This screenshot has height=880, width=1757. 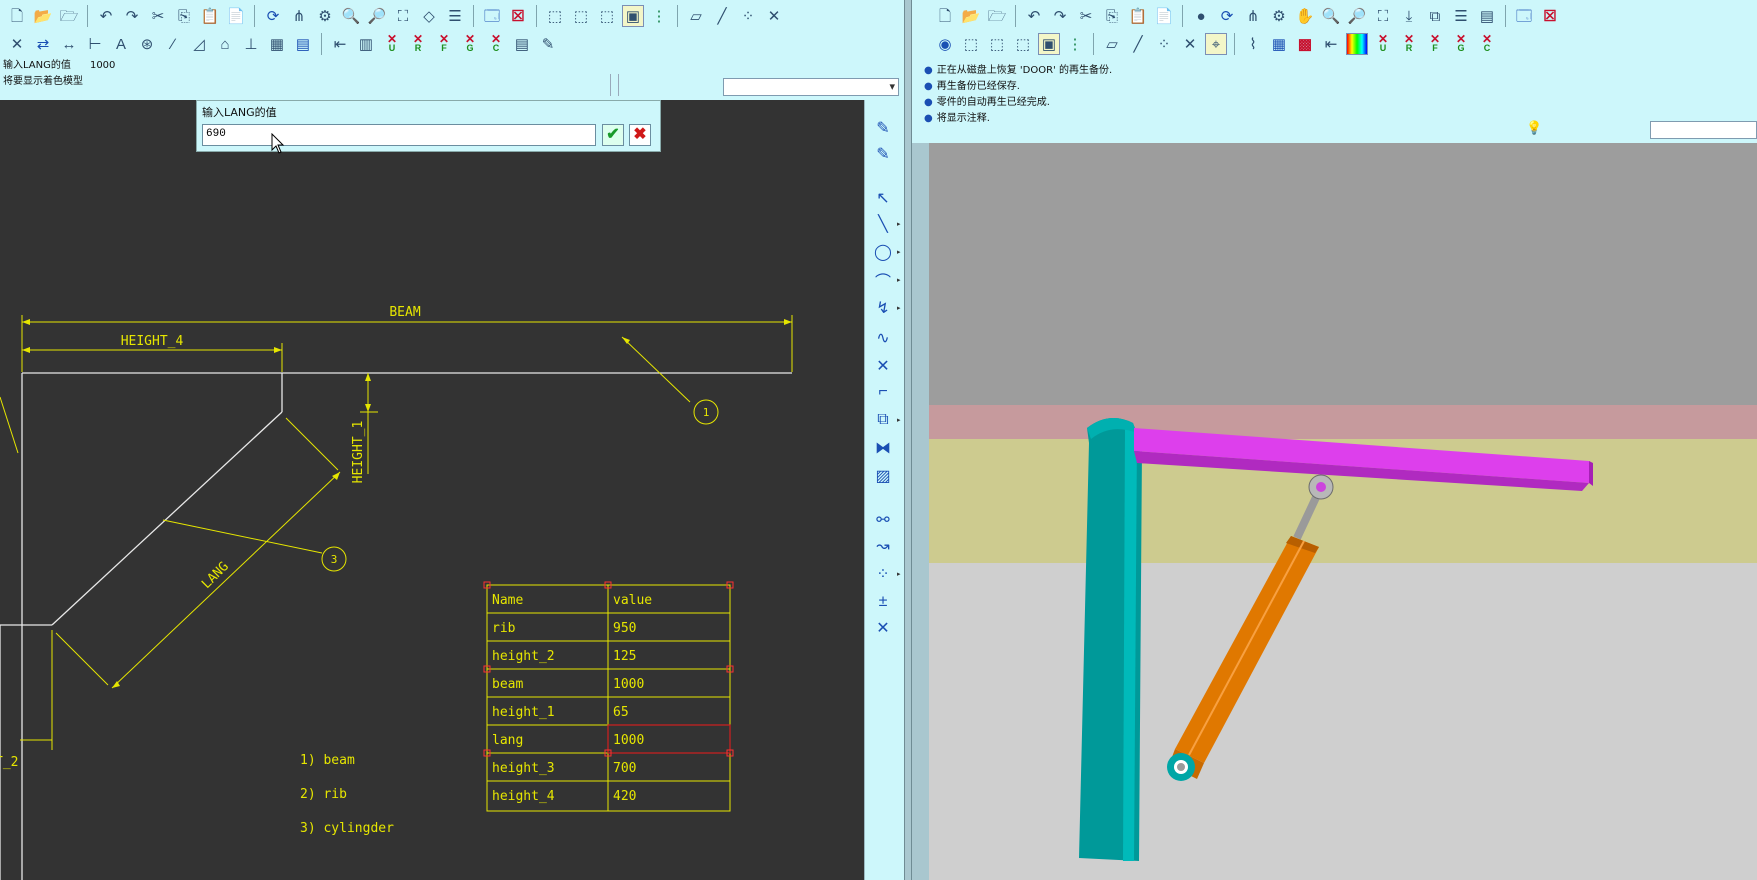 I want to click on tolerance-icon: ±, so click(x=883, y=602).